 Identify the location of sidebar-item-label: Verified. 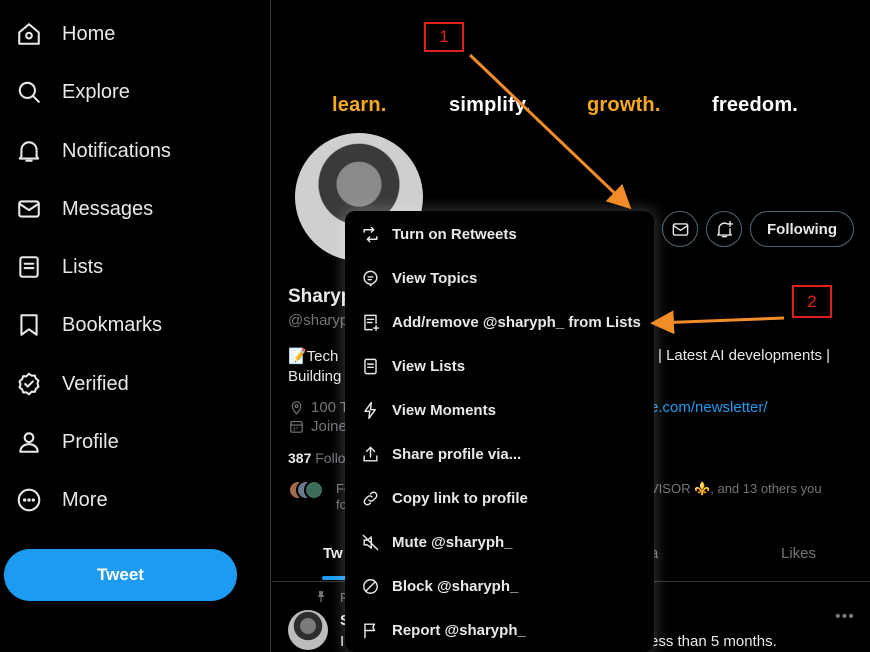
(95, 383).